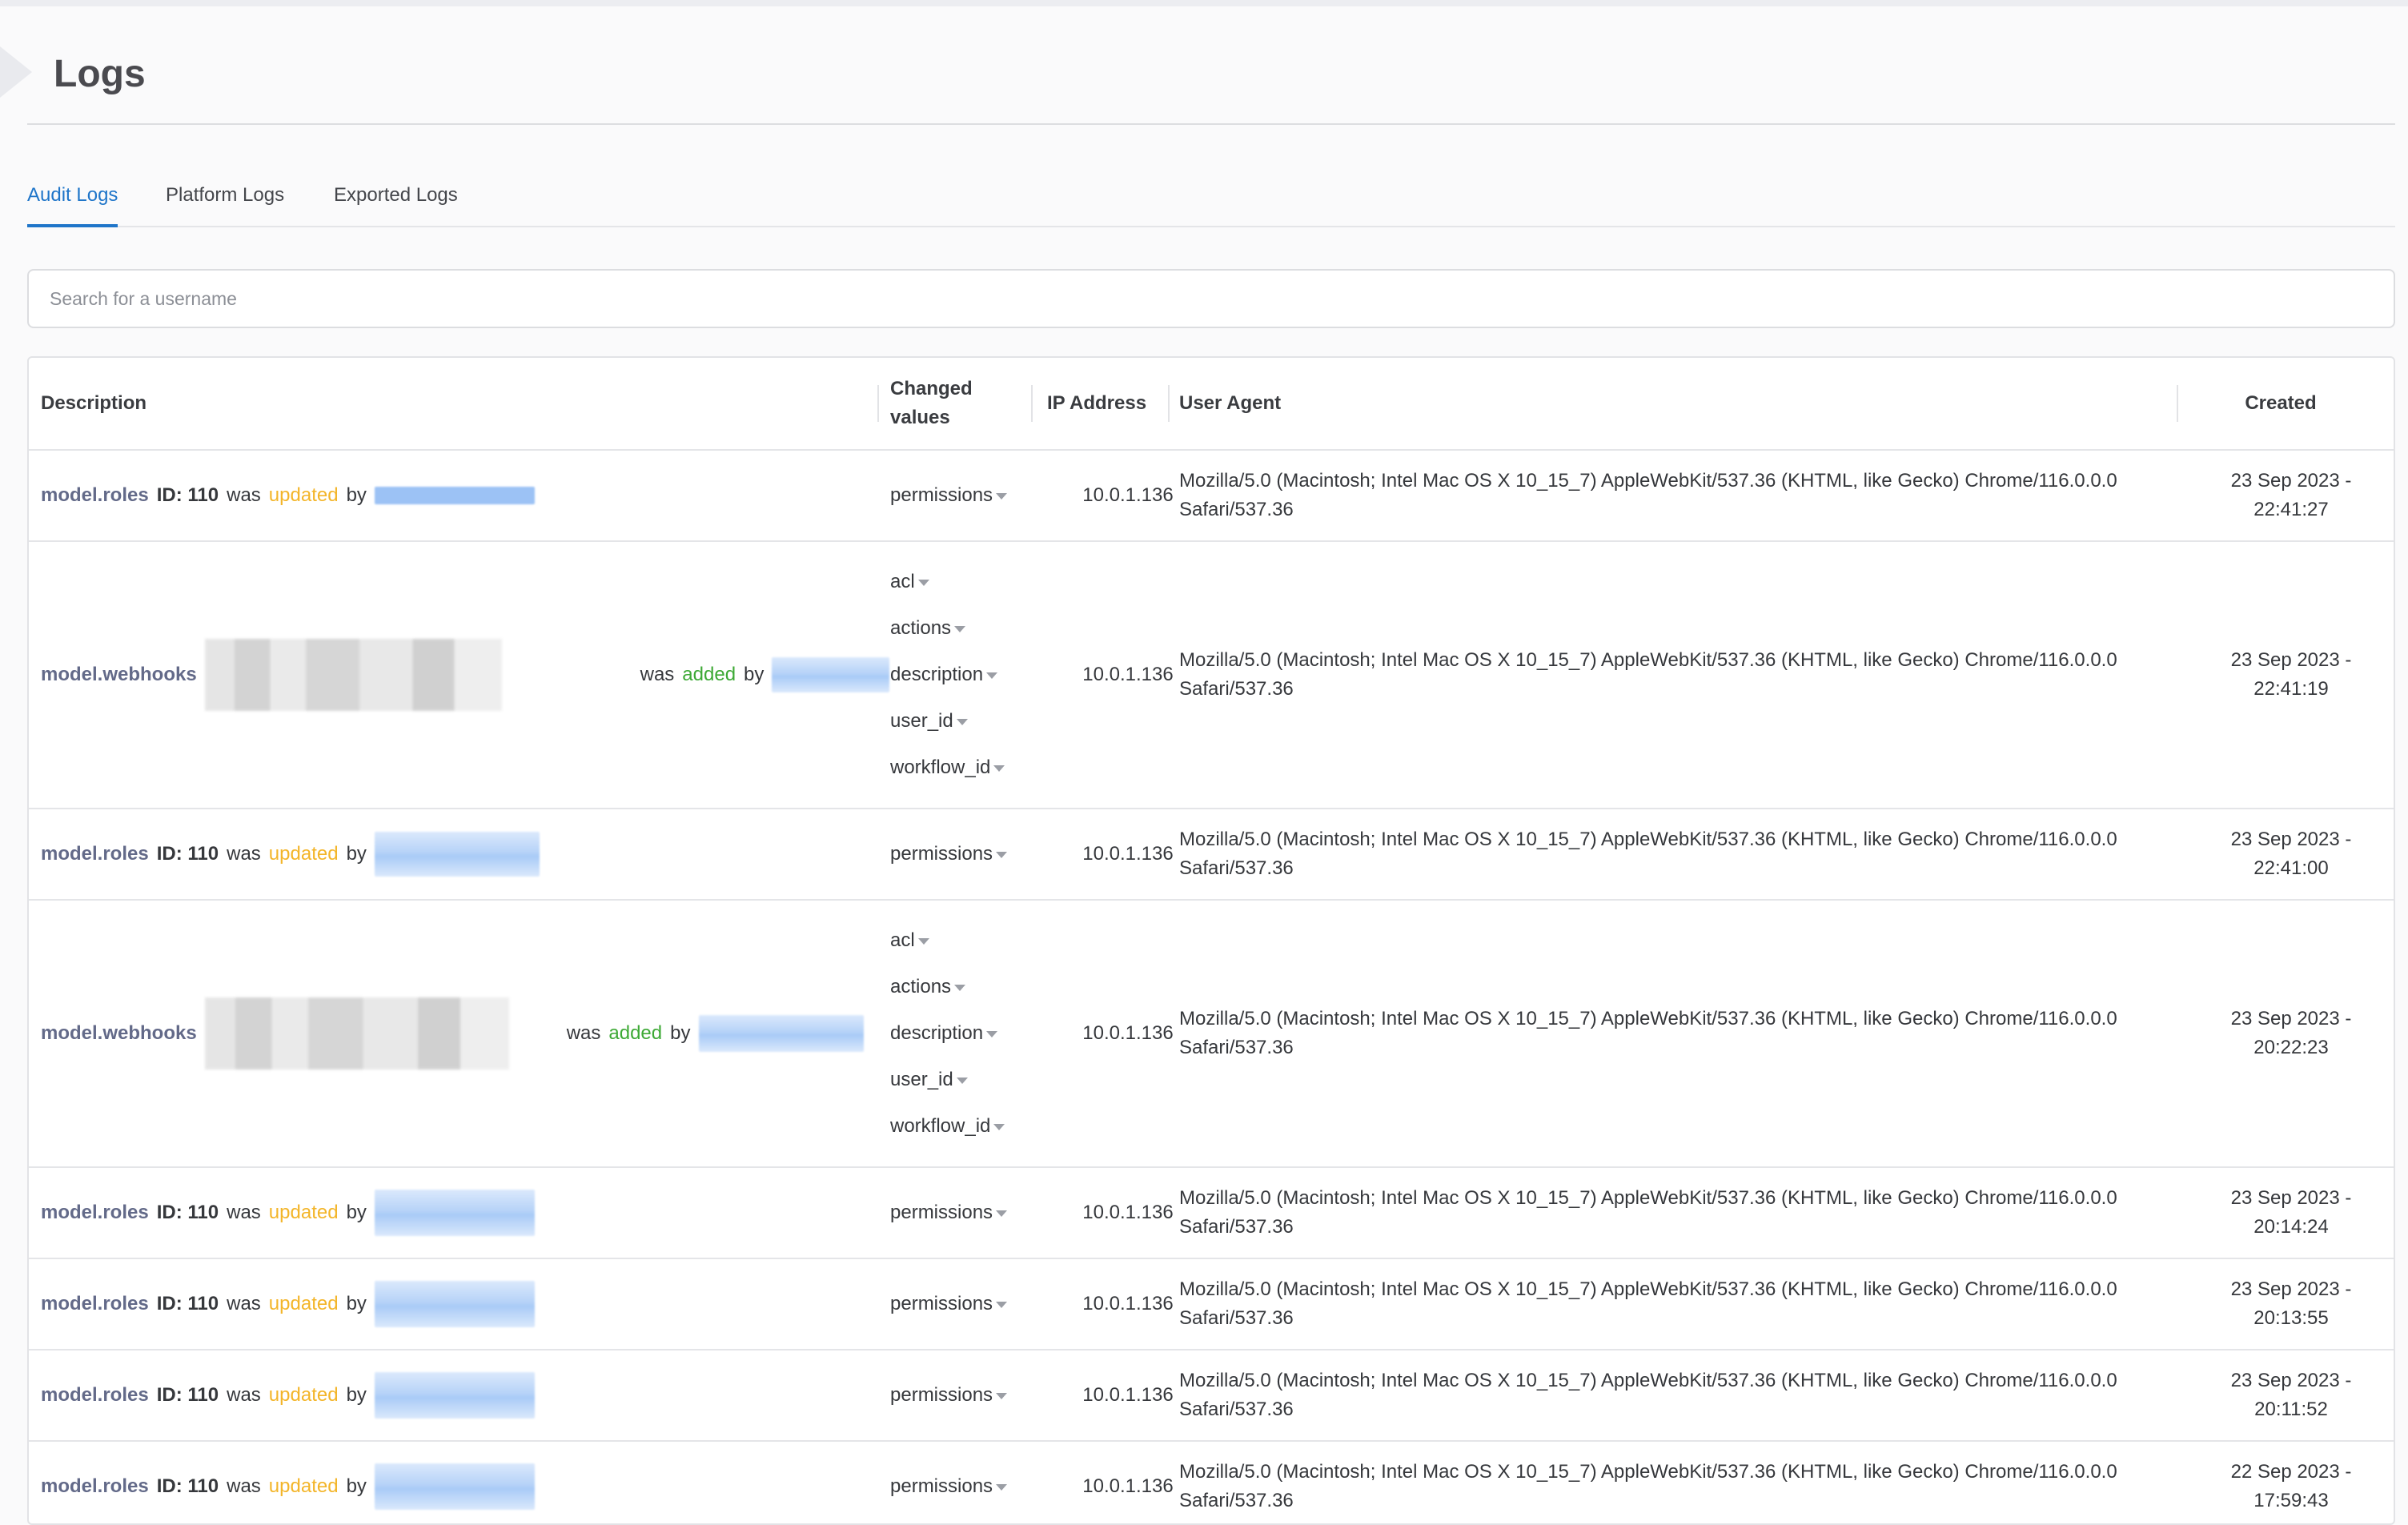 The width and height of the screenshot is (2408, 1525). What do you see at coordinates (1684, 403) in the screenshot?
I see `column-header-user-agent: User Agent` at bounding box center [1684, 403].